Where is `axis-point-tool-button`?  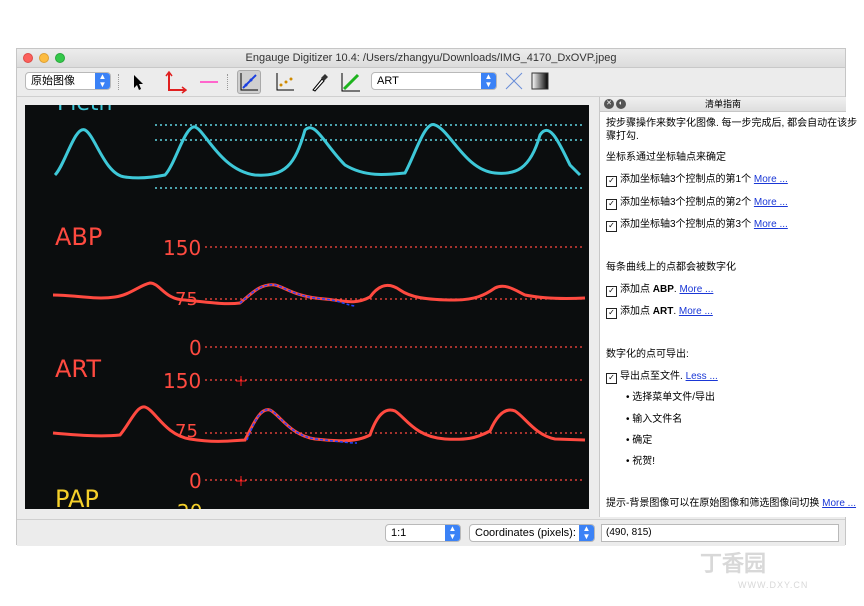
axis-point-tool-button is located at coordinates (175, 82).